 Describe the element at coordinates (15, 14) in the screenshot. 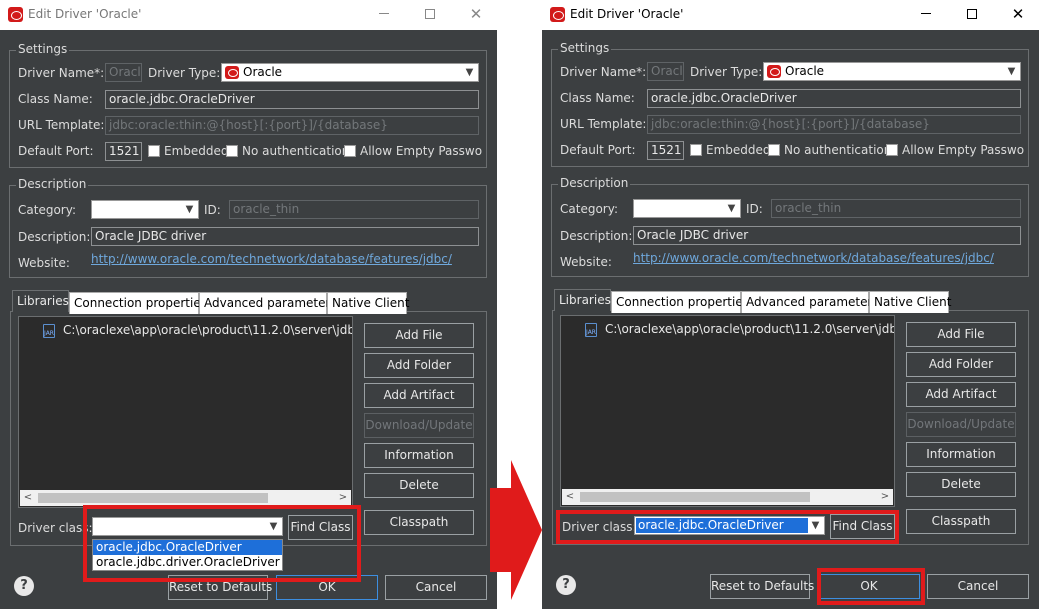

I see `oracle-logo-icon` at that location.